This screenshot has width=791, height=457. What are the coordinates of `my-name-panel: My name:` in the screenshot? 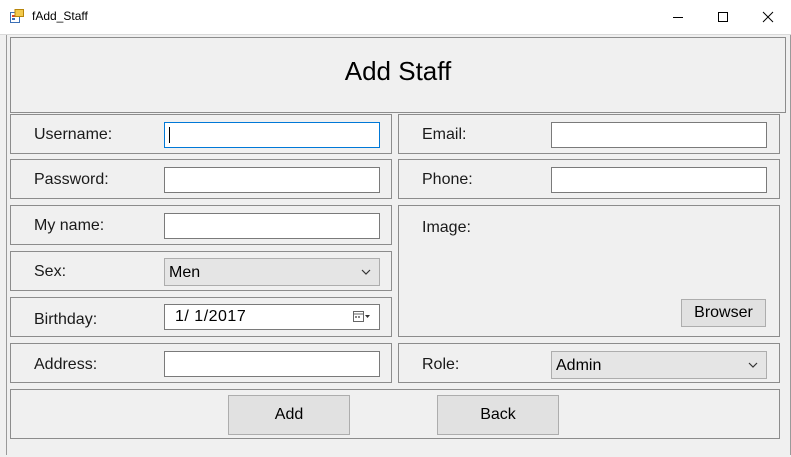 It's located at (201, 225).